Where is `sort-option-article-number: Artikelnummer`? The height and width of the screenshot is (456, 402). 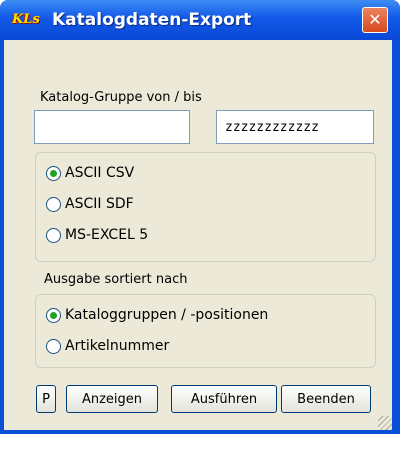
sort-option-article-number: Artikelnummer is located at coordinates (107, 346).